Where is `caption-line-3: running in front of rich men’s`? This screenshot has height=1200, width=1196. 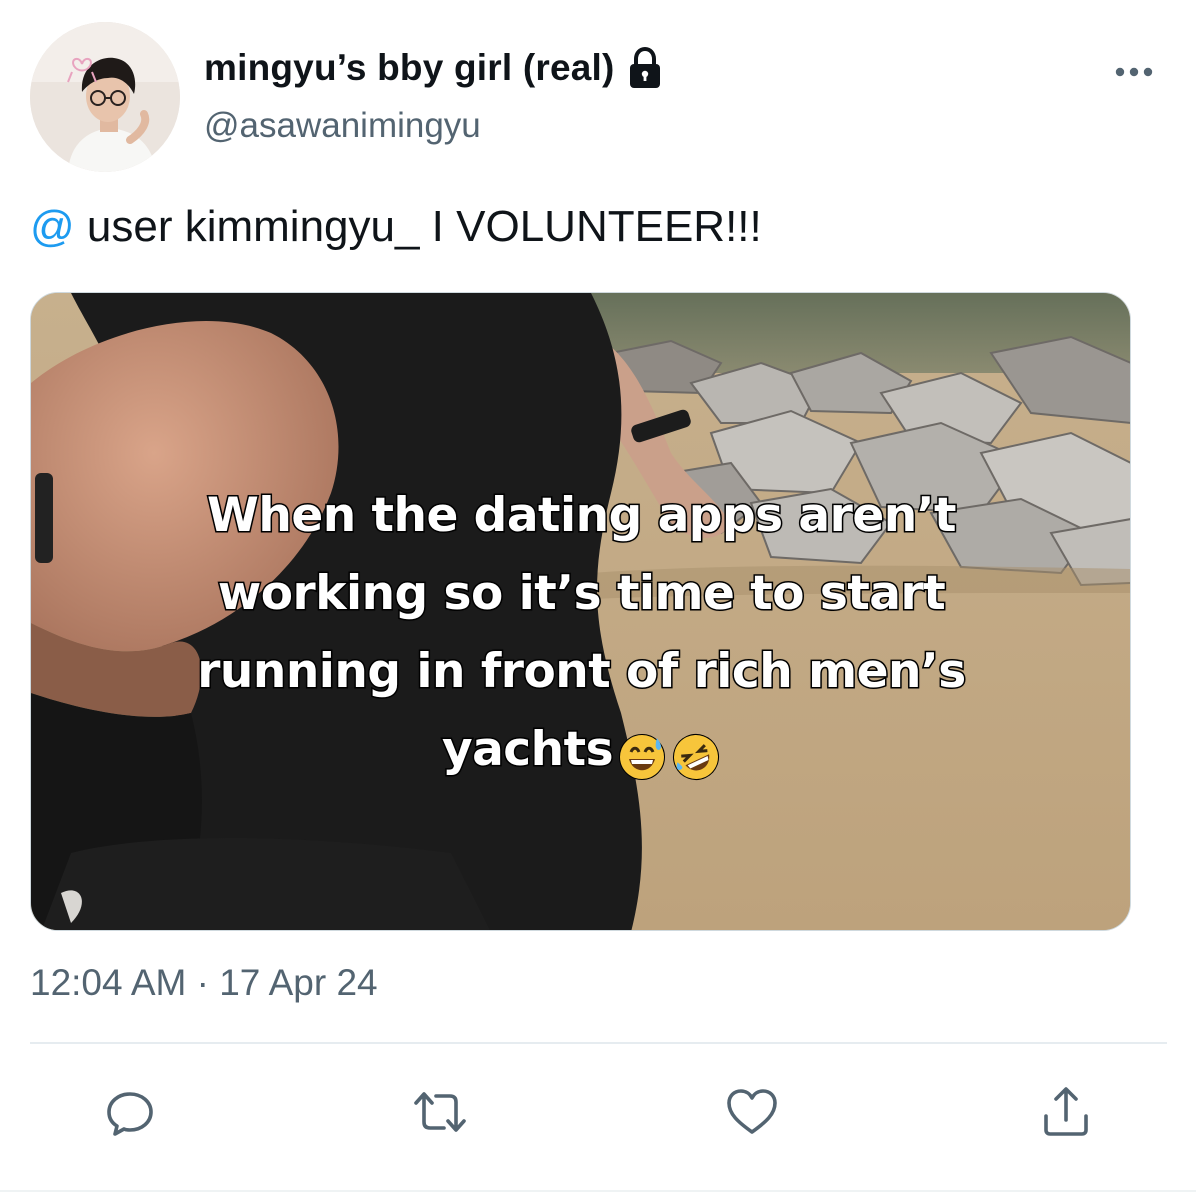
caption-line-3: running in front of rich men’s is located at coordinates (582, 672).